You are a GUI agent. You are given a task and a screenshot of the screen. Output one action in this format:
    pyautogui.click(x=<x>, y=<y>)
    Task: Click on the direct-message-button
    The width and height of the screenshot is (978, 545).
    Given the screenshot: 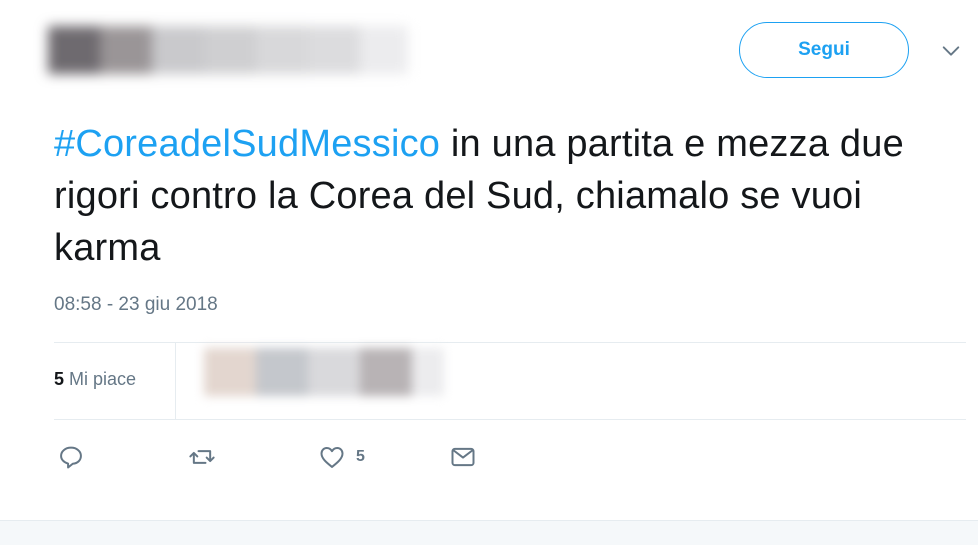 What is the action you would take?
    pyautogui.click(x=463, y=457)
    